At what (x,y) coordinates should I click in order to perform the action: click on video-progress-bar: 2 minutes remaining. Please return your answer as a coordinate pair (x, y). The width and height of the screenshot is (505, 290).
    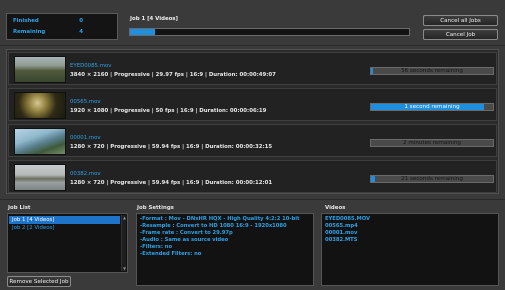
    Looking at the image, I should click on (432, 143).